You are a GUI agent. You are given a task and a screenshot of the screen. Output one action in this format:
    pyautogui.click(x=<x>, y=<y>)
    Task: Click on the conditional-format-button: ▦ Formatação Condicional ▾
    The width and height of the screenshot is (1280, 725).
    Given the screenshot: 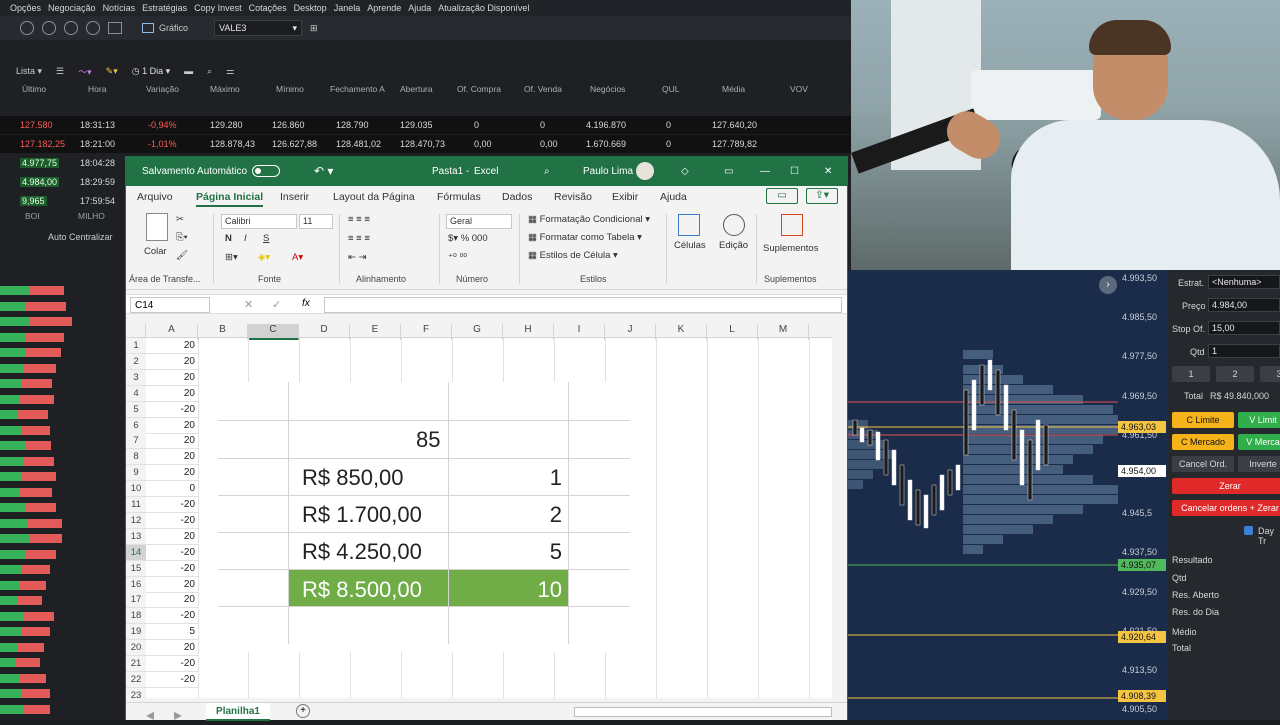 What is the action you would take?
    pyautogui.click(x=589, y=219)
    